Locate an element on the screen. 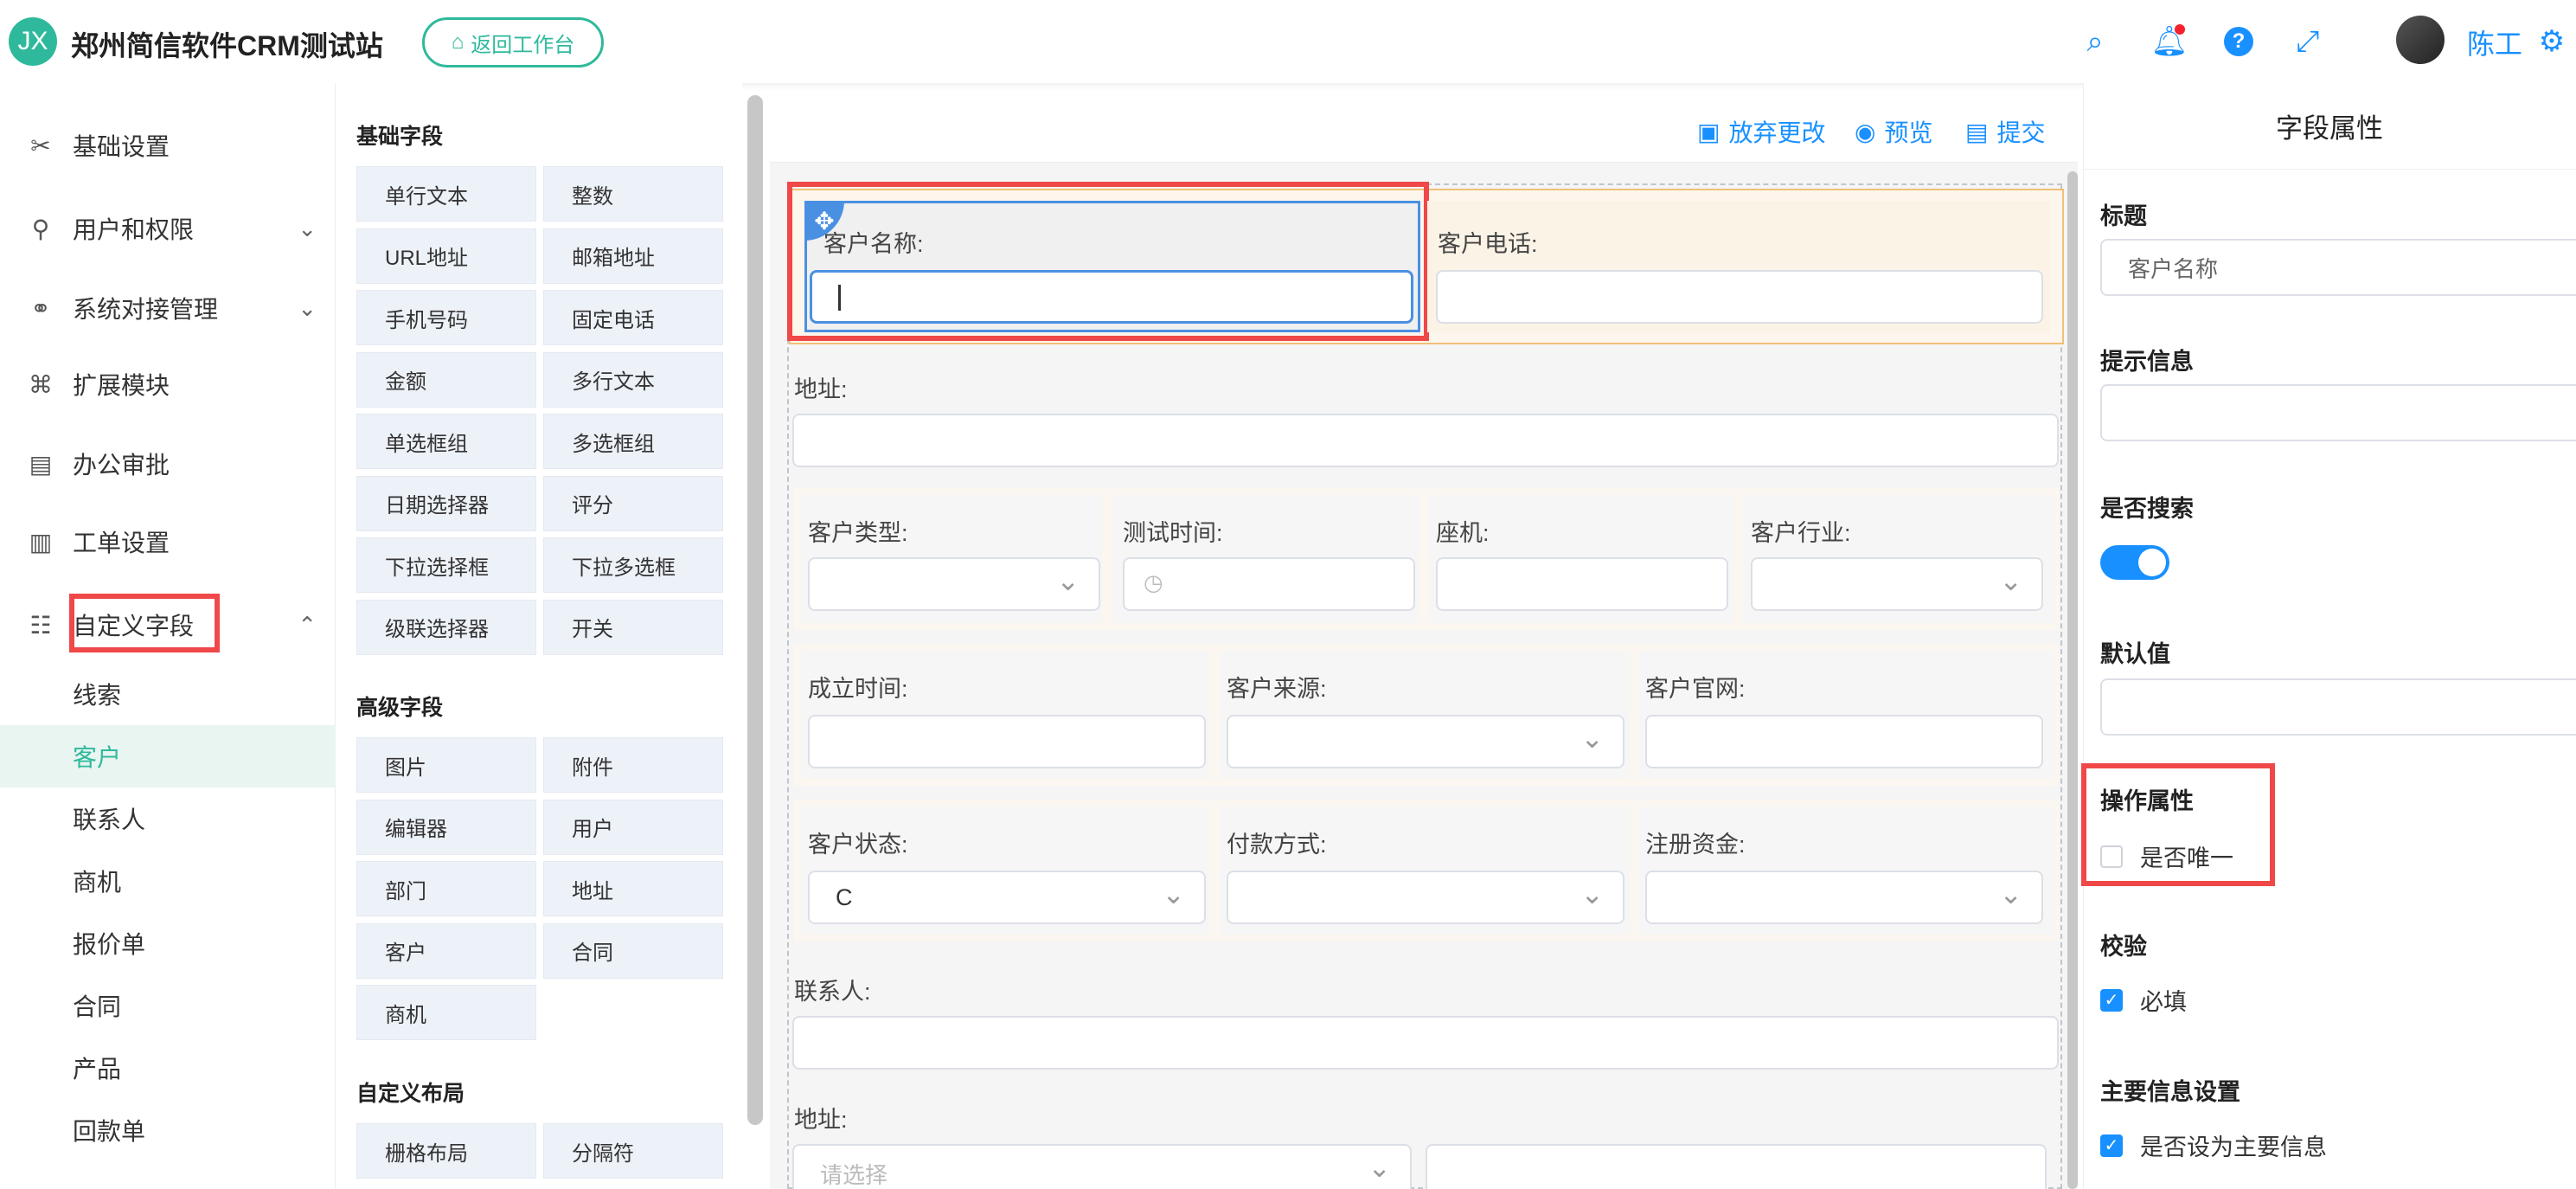 The image size is (2576, 1189). required-checkbox-row: ✓ 必填 is located at coordinates (2143, 1000).